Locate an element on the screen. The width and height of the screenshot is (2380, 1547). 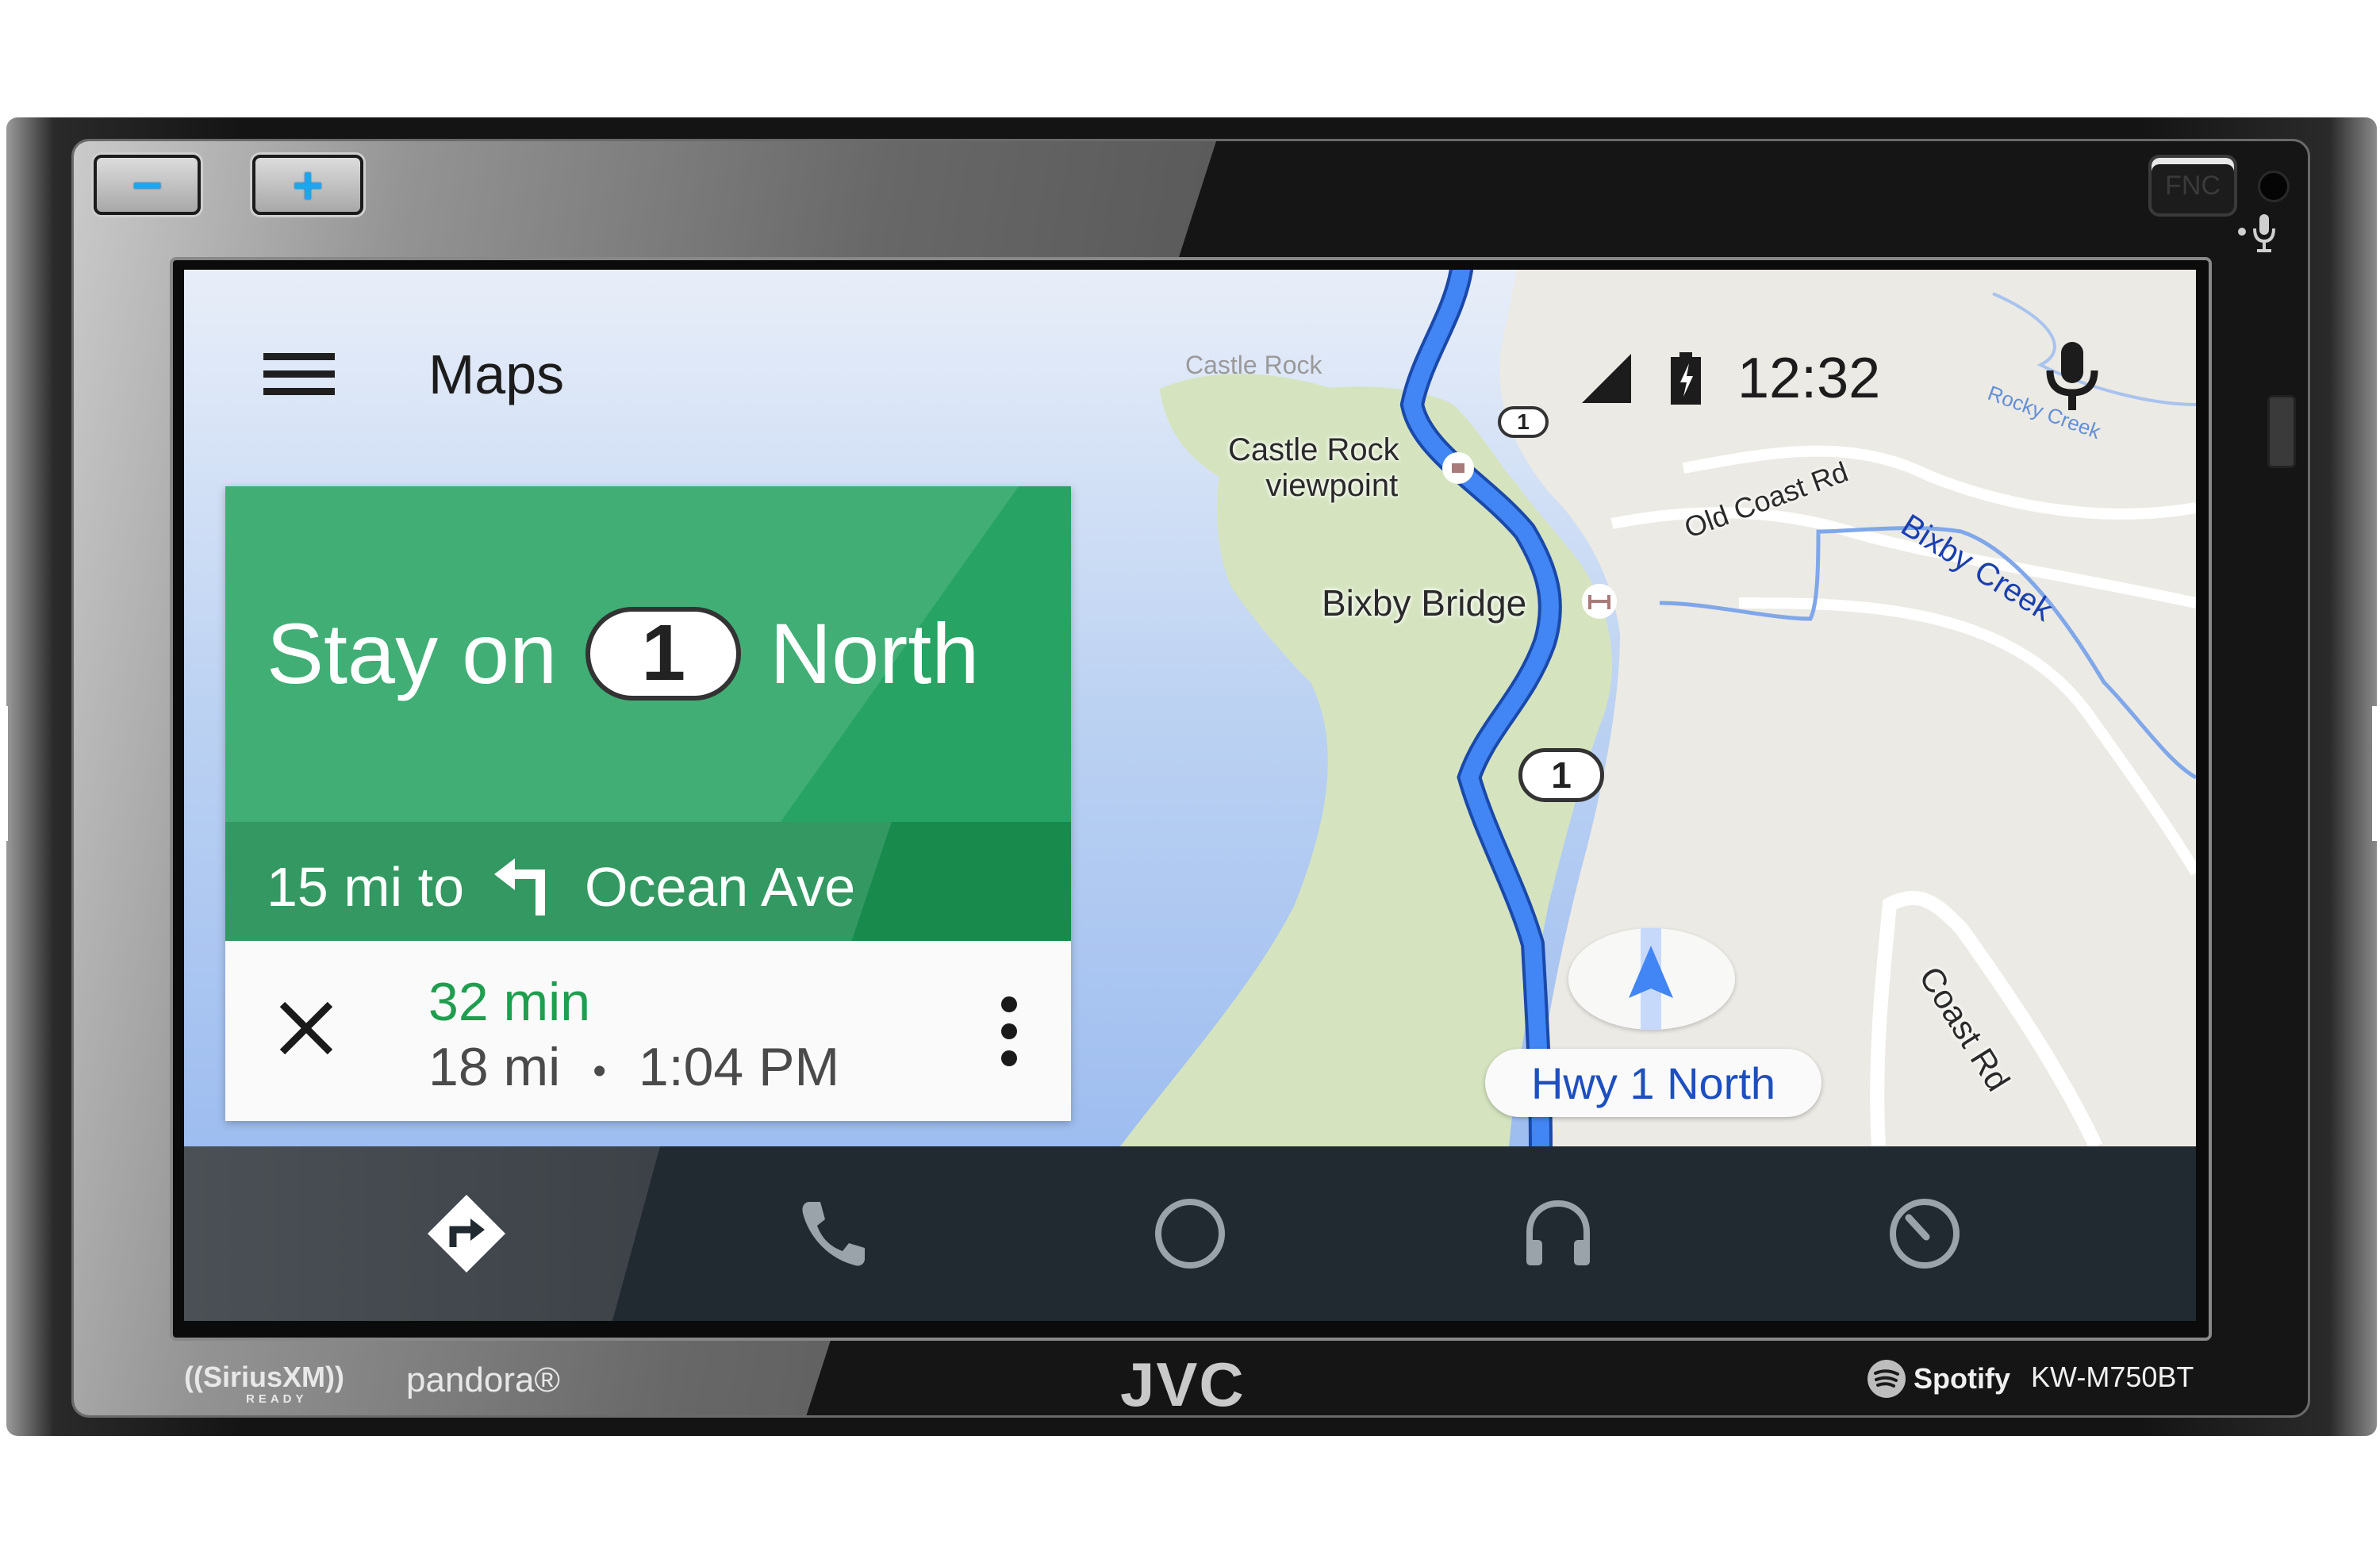
exit-dial-icon is located at coordinates (1925, 1234).